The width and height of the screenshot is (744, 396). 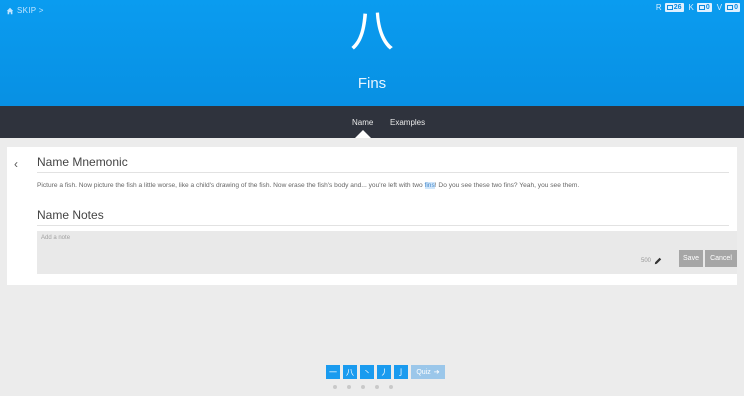 I want to click on pager-item: 一, so click(x=333, y=372).